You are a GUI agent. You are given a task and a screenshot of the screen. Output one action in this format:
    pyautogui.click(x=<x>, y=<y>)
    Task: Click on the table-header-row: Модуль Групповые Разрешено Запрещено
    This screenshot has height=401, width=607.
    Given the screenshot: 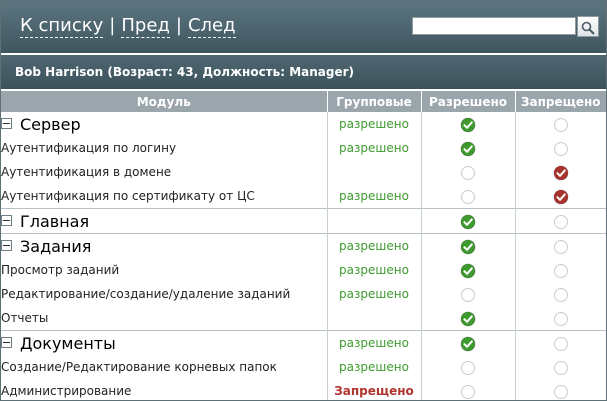 What is the action you would take?
    pyautogui.click(x=303, y=101)
    